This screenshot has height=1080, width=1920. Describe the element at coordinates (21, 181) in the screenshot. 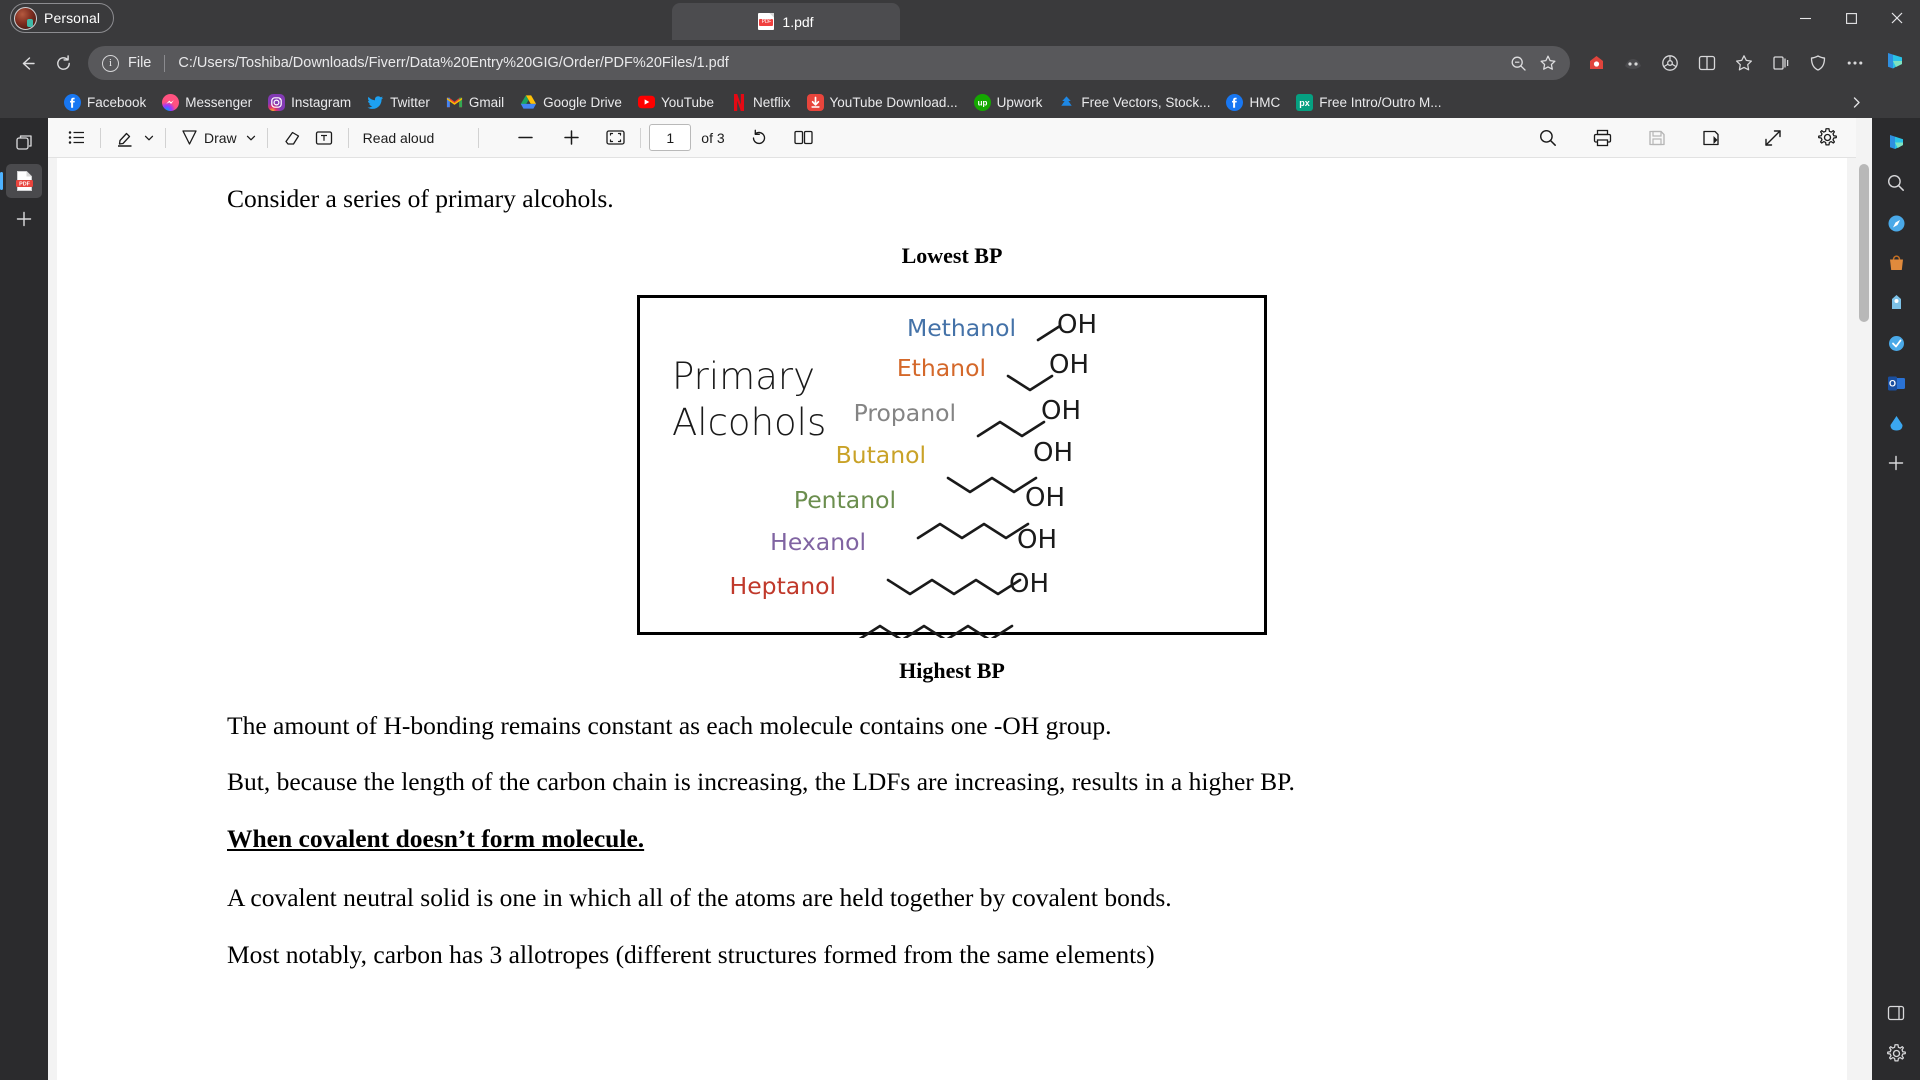

I see `pdf-viewer-icon: PDF` at that location.